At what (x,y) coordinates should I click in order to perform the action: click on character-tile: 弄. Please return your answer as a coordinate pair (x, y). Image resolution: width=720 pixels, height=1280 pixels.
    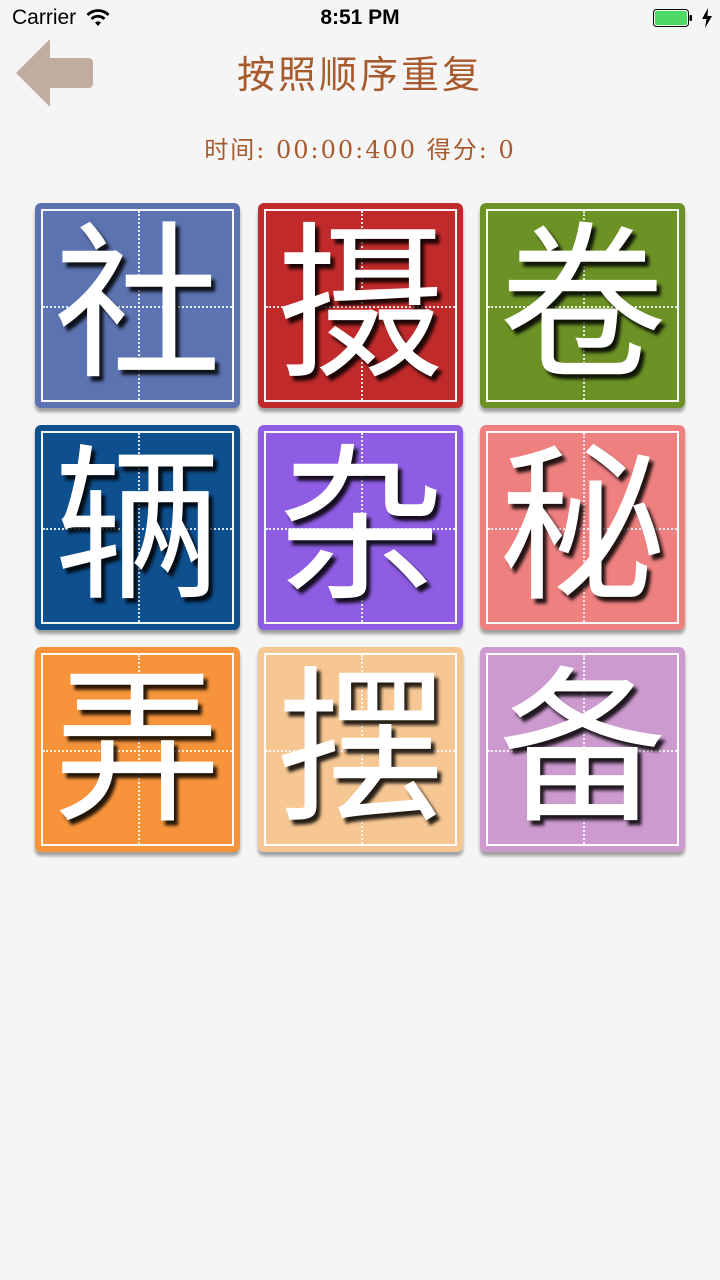
    Looking at the image, I should click on (137, 749).